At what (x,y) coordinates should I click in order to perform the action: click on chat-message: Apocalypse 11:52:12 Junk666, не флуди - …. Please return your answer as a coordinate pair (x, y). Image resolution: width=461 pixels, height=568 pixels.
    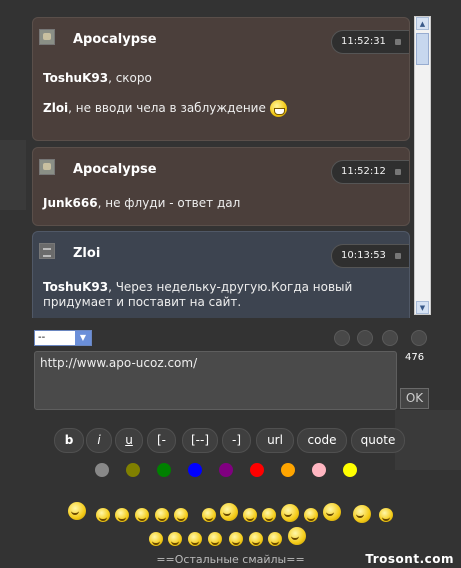
    Looking at the image, I should click on (221, 186).